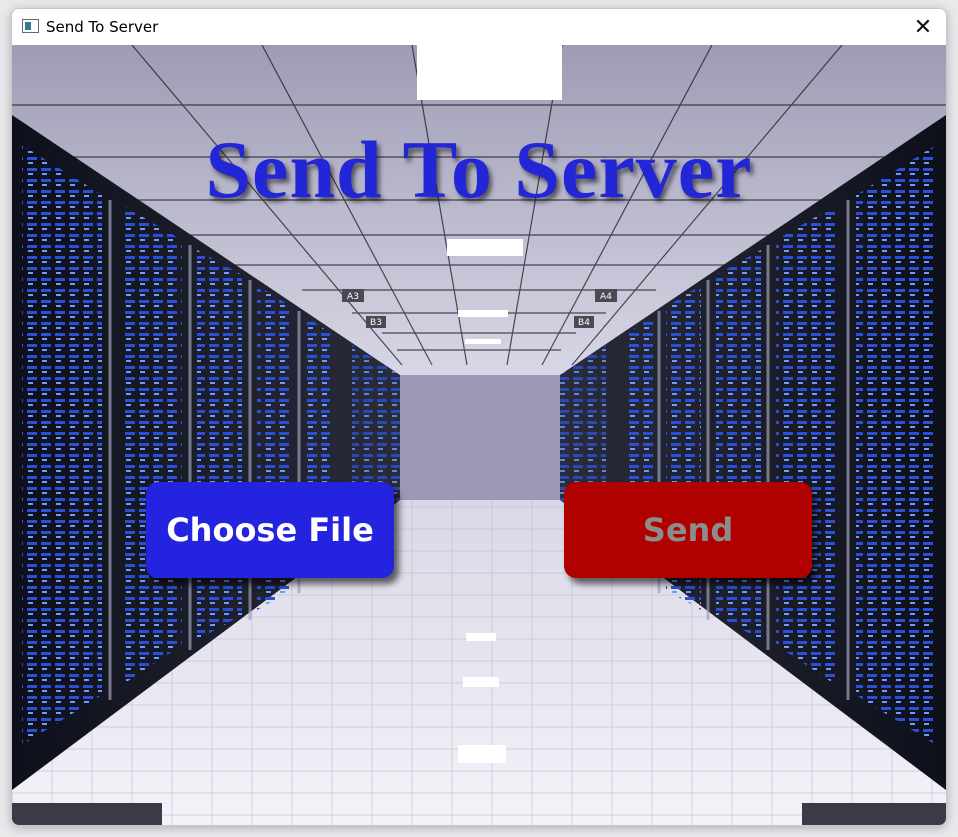 Image resolution: width=958 pixels, height=837 pixels. Describe the element at coordinates (584, 323) in the screenshot. I see `sign-b4-label: B4` at that location.